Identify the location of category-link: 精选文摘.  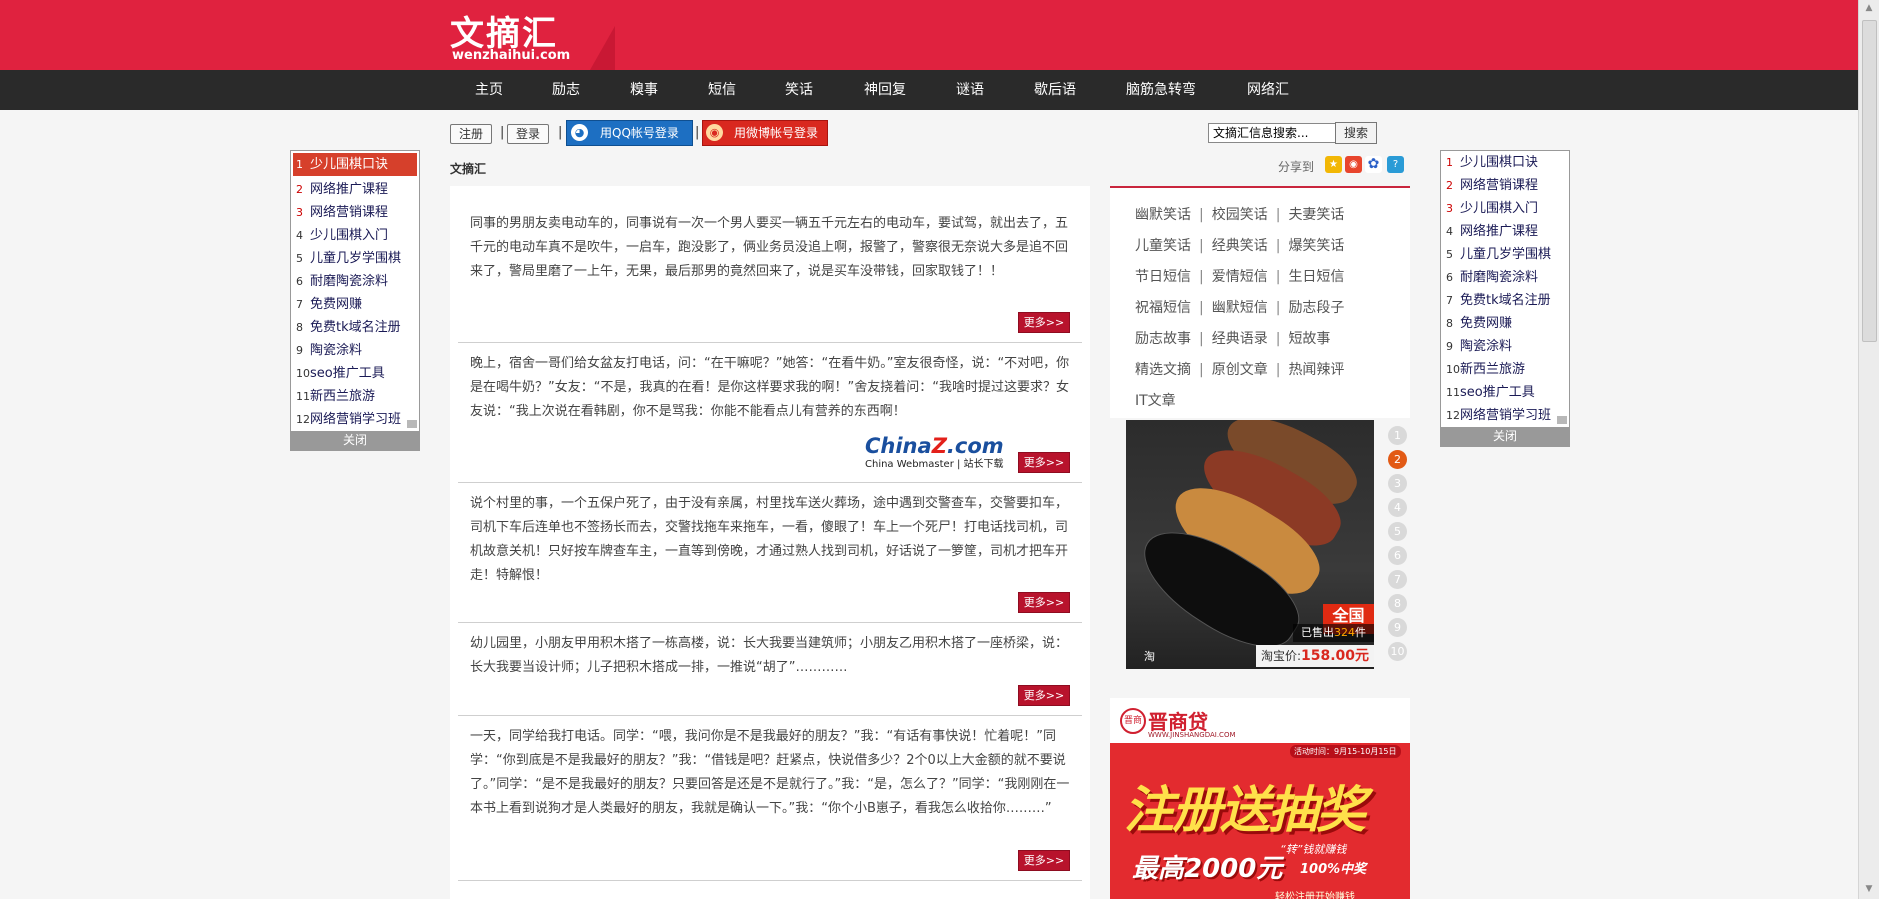
(1163, 370).